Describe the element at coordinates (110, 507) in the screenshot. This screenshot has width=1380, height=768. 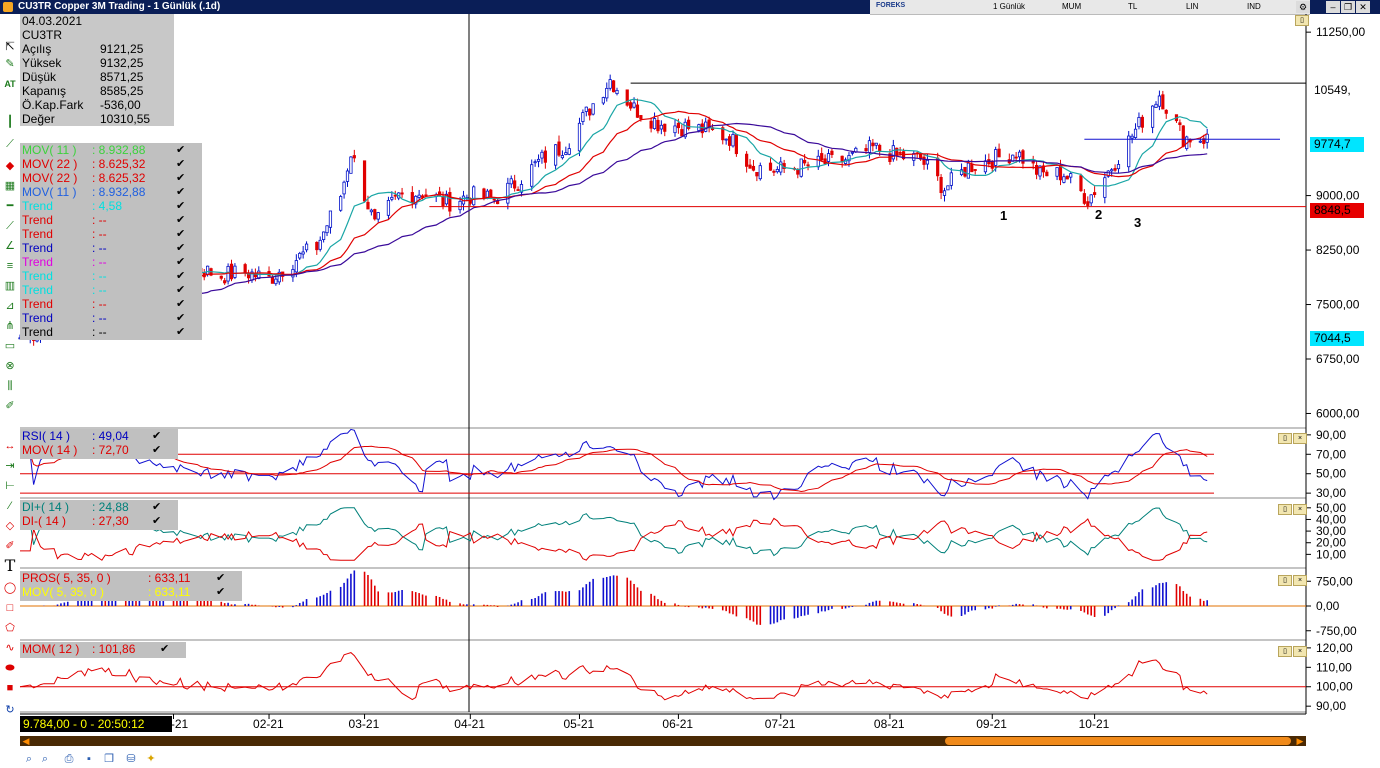
I see `di-legend-value-0: : 24,88` at that location.